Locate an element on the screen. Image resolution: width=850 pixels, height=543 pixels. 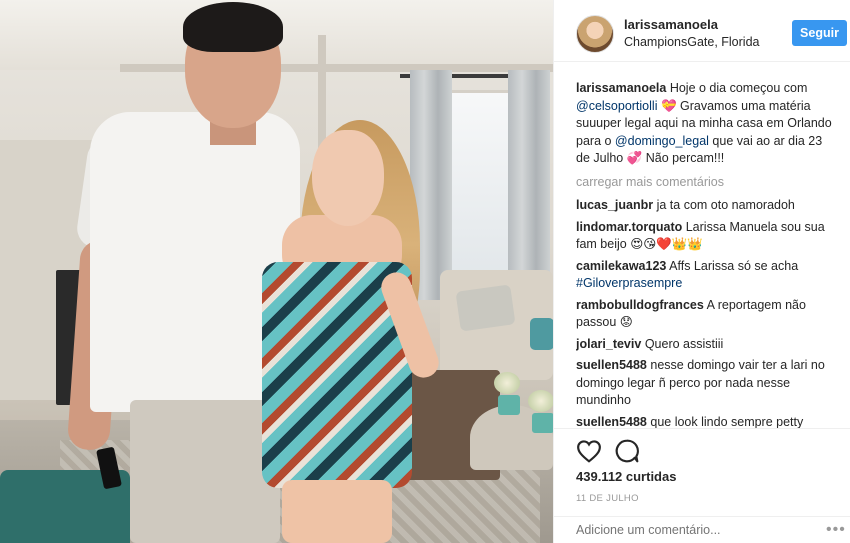
heart-icon is located at coordinates (589, 451).